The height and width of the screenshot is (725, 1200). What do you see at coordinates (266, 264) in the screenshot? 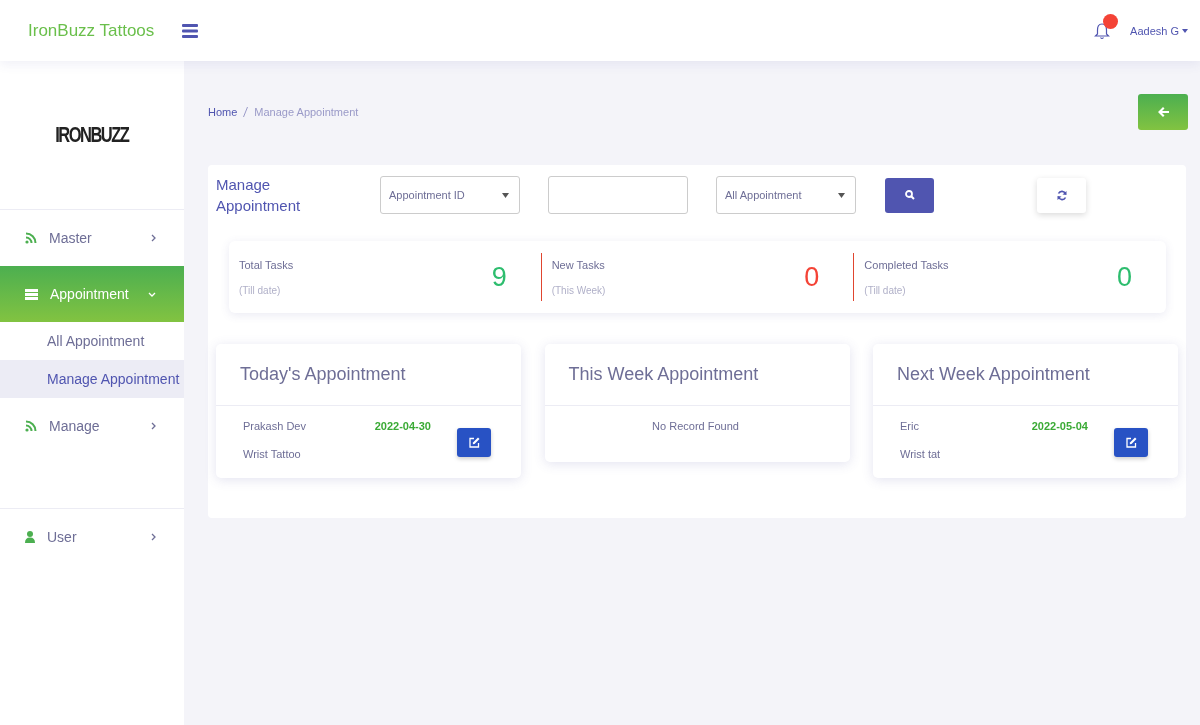
I see `stat-label: Total Tasks` at bounding box center [266, 264].